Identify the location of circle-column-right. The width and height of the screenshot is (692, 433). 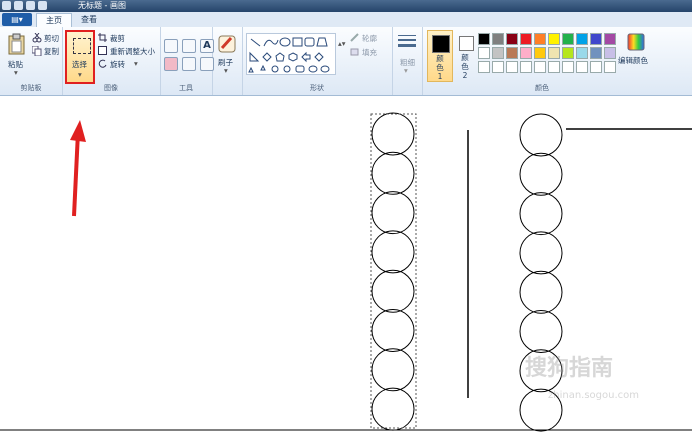
(541, 272).